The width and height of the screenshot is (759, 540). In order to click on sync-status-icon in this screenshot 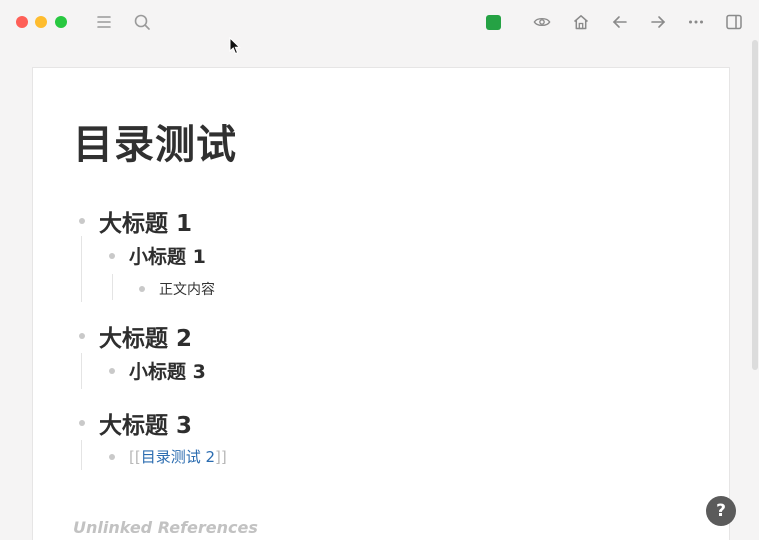, I will do `click(493, 22)`.